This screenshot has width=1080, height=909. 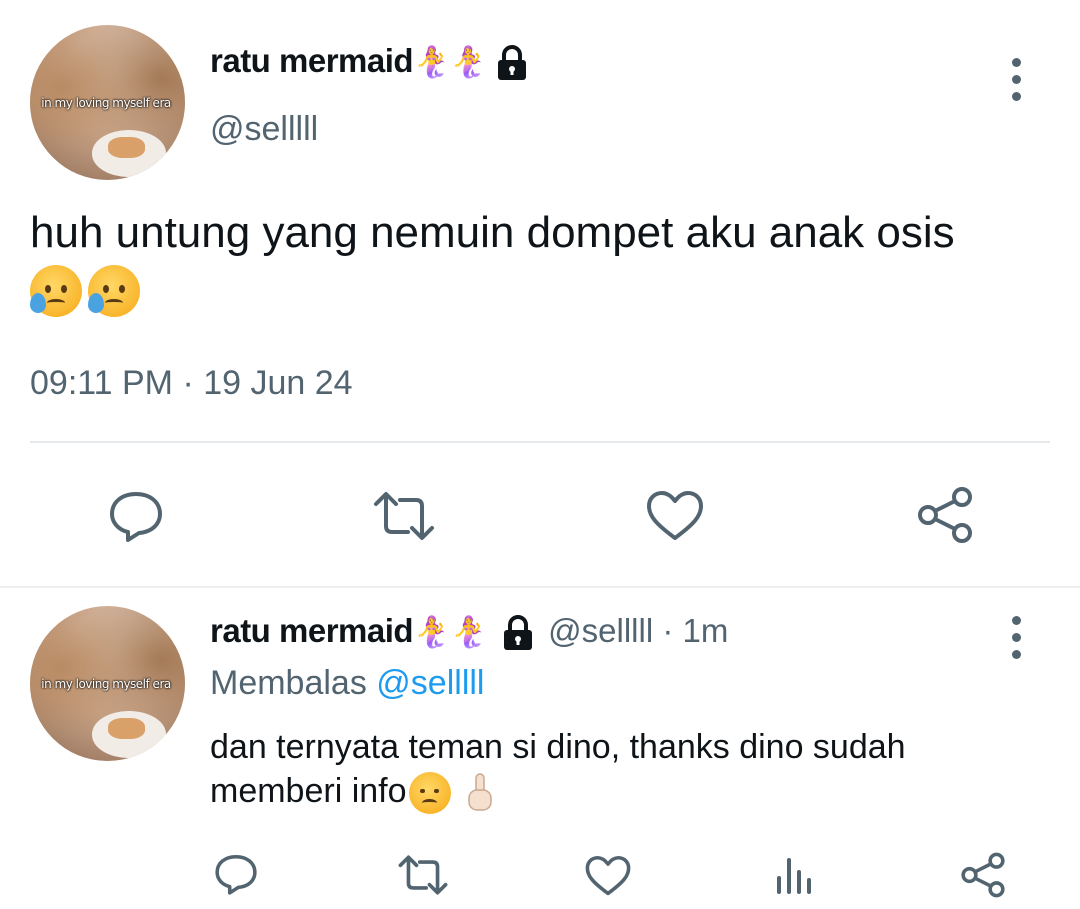 I want to click on avatar: in my loving myself era, so click(x=107, y=102).